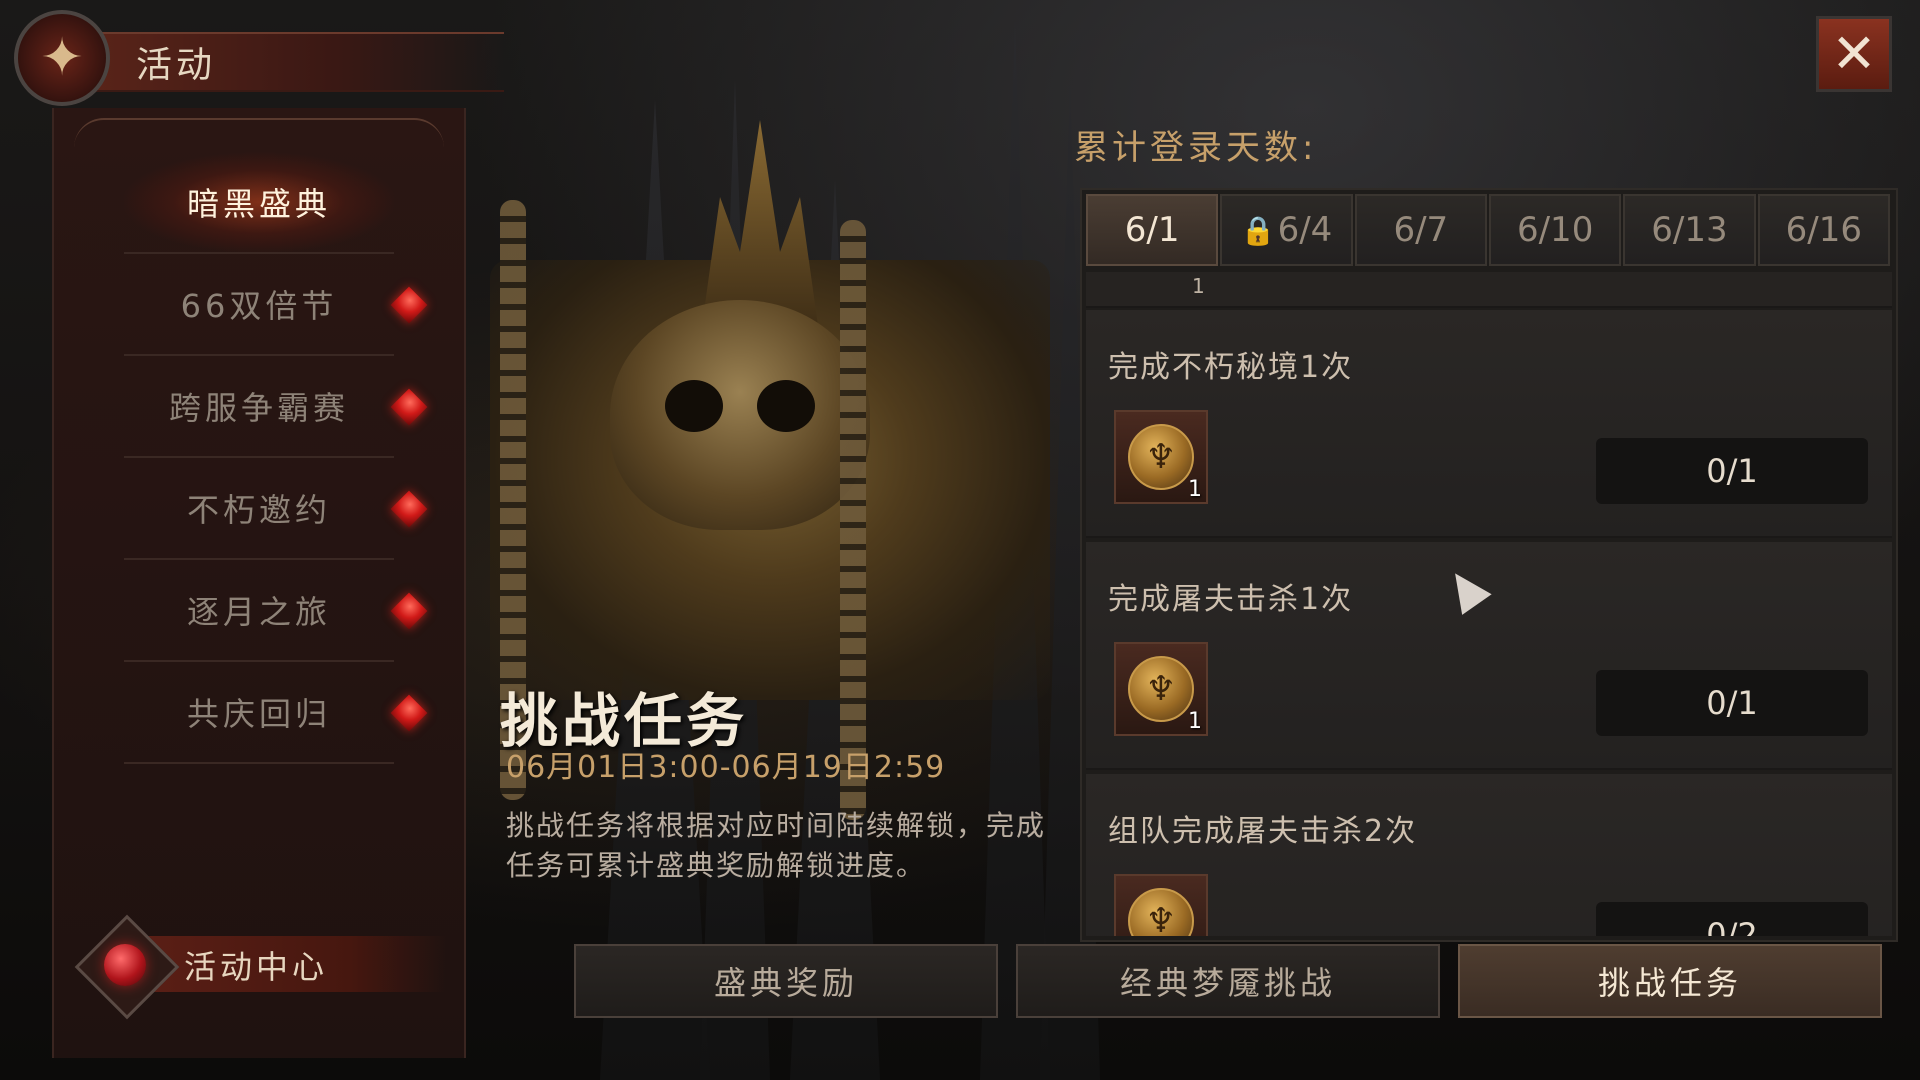 The image size is (1920, 1080). I want to click on day-tab-label: 6/10, so click(1555, 230).